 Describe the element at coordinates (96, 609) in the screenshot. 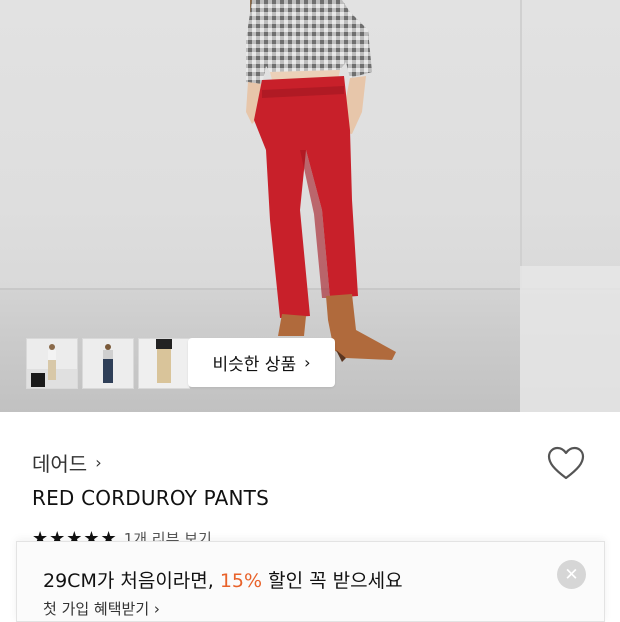

I see `signup-benefit-label: 첫 가입 혜택받기` at that location.